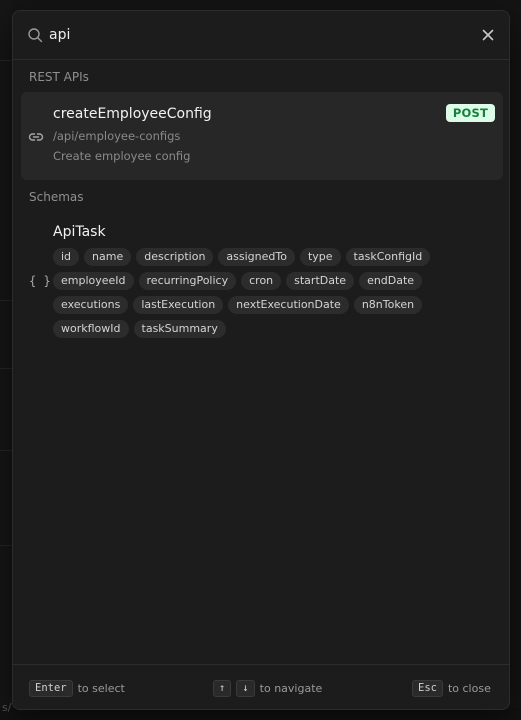  Describe the element at coordinates (427, 688) in the screenshot. I see `escape-key: Esc` at that location.